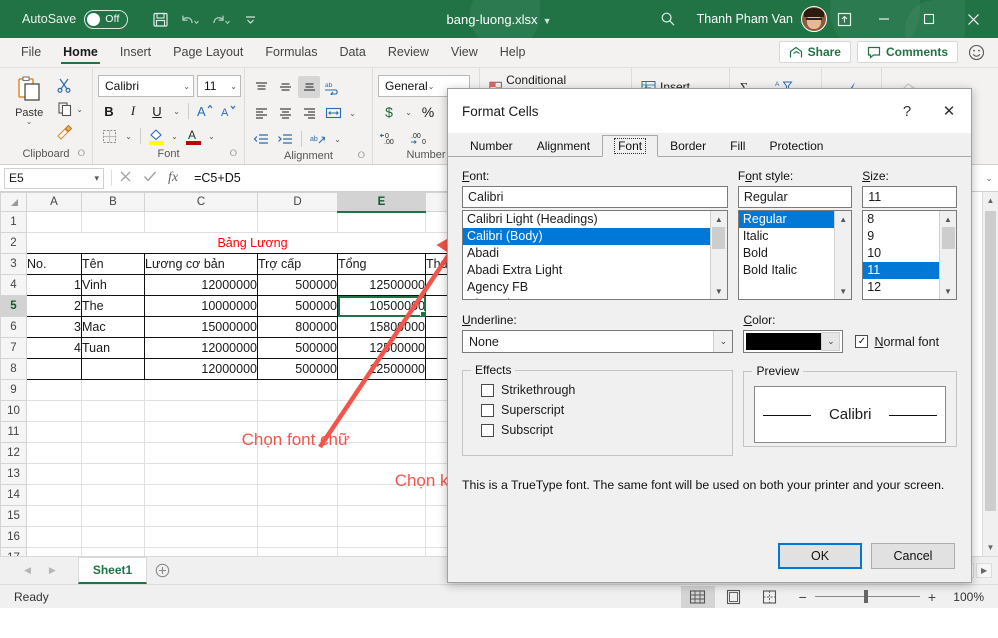  I want to click on tab-data: Data, so click(352, 52).